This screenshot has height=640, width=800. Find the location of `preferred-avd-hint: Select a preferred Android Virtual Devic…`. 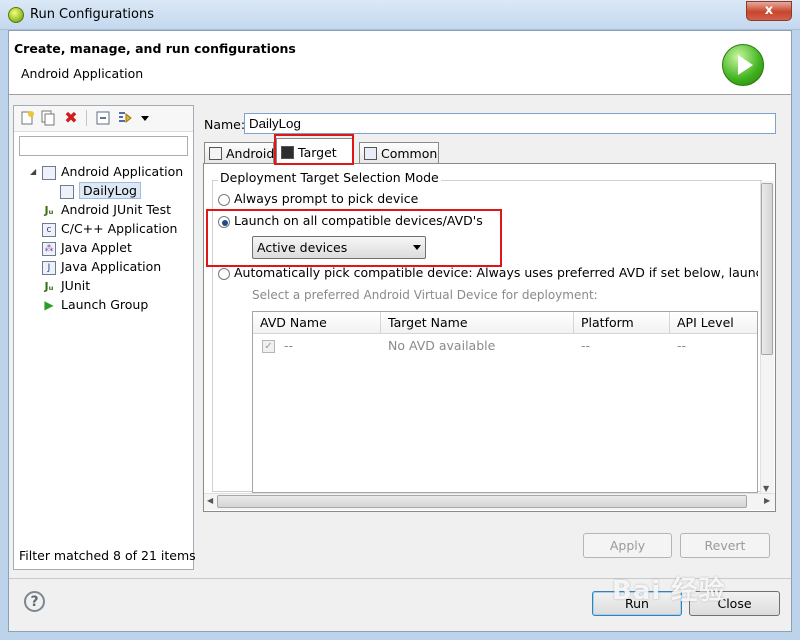

preferred-avd-hint: Select a preferred Android Virtual Devic… is located at coordinates (425, 295).